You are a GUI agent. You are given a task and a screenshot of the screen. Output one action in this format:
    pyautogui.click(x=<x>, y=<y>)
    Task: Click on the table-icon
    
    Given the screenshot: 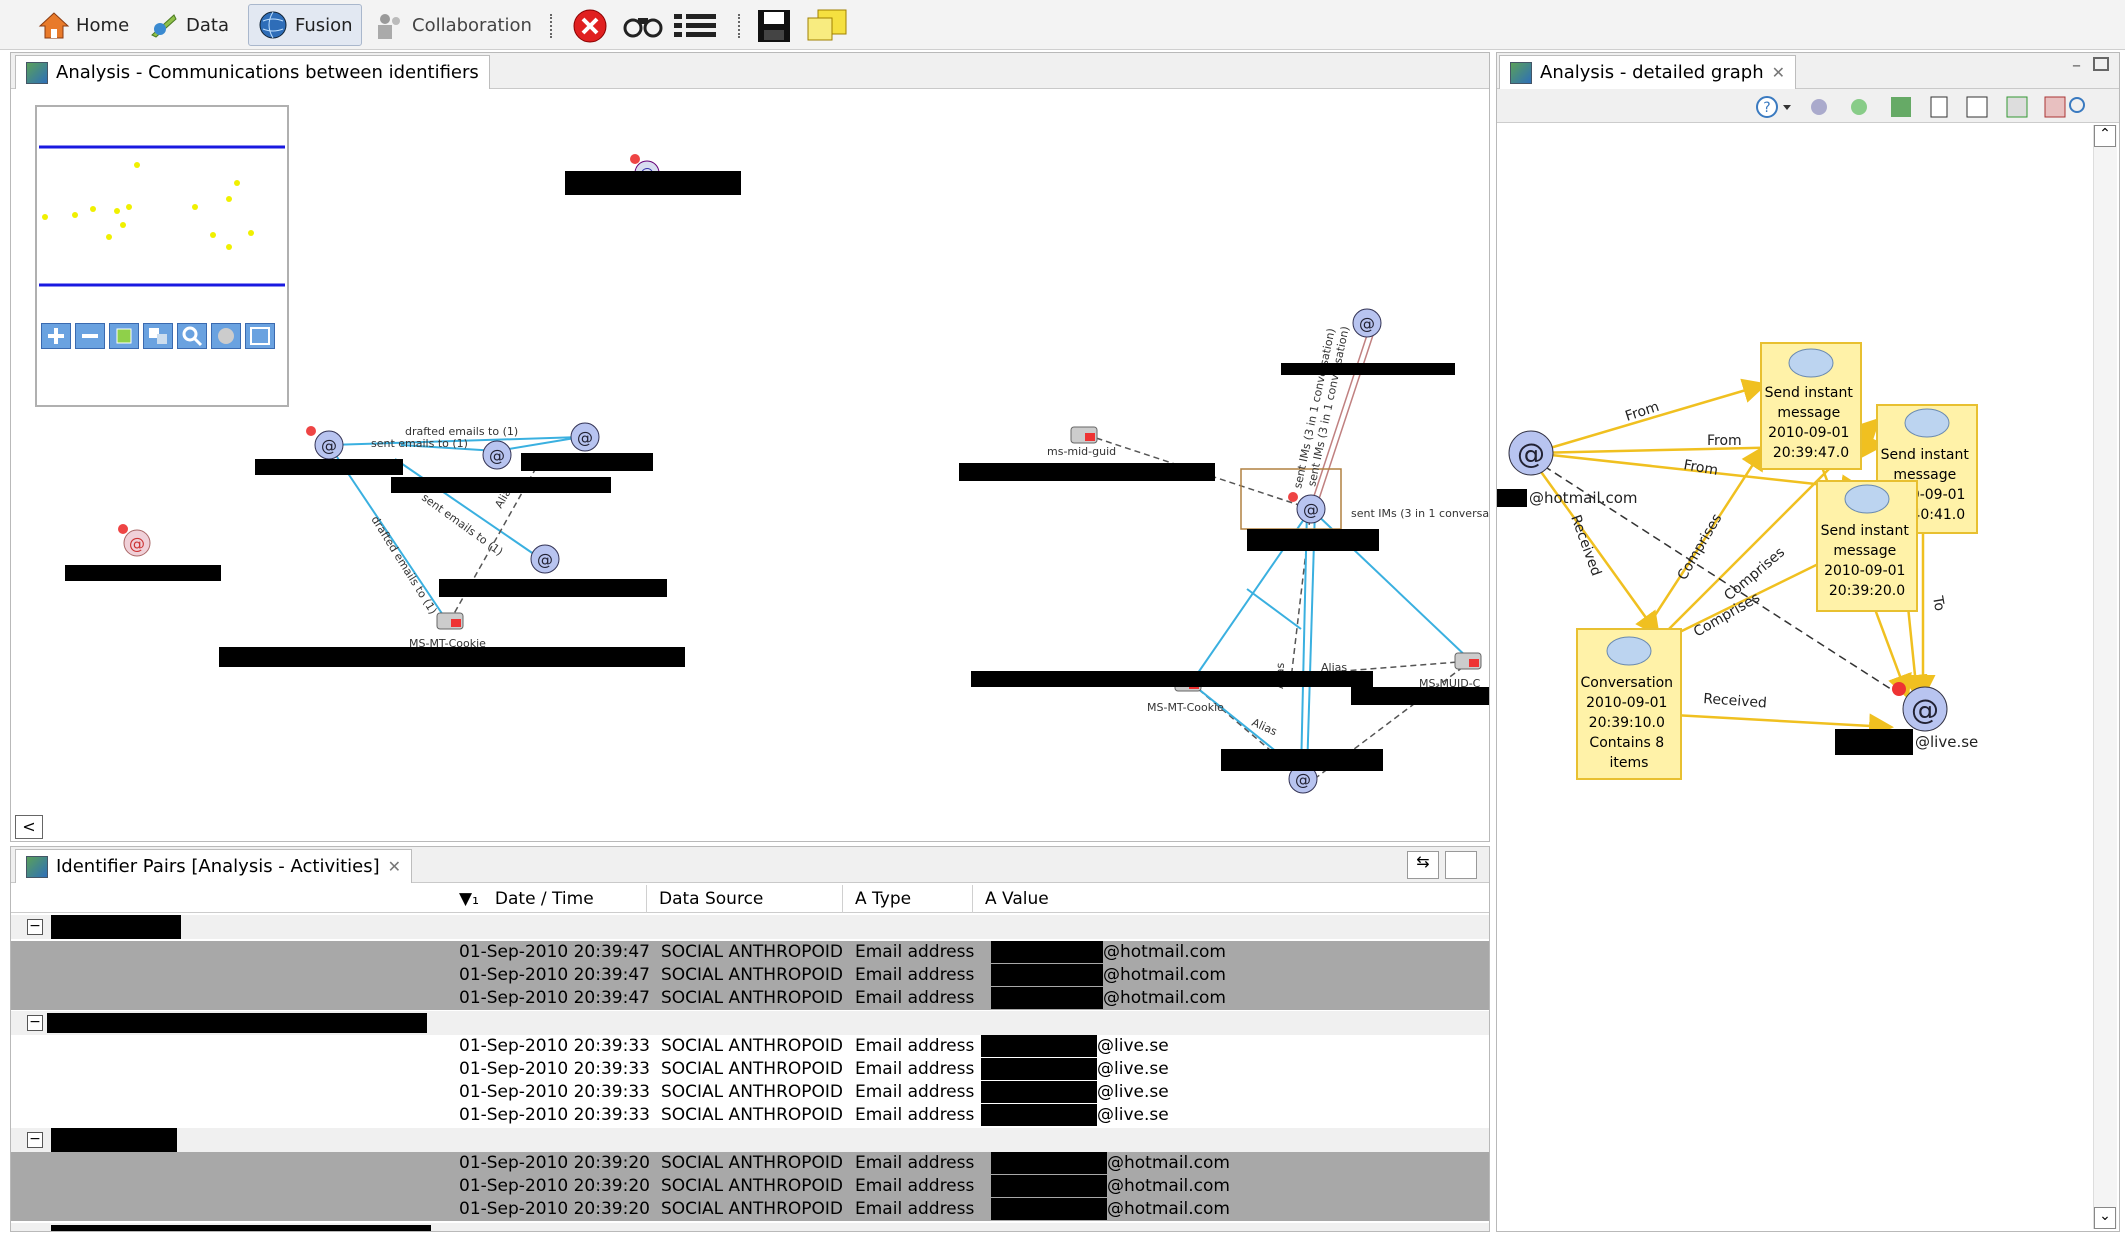 What is the action you would take?
    pyautogui.click(x=37, y=866)
    